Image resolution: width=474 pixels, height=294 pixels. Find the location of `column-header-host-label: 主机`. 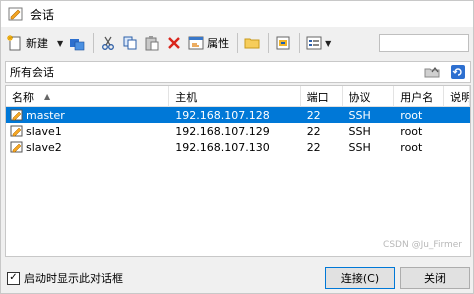

column-header-host-label: 主机 is located at coordinates (186, 97).